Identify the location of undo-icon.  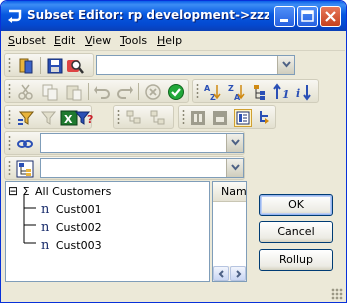
(102, 92).